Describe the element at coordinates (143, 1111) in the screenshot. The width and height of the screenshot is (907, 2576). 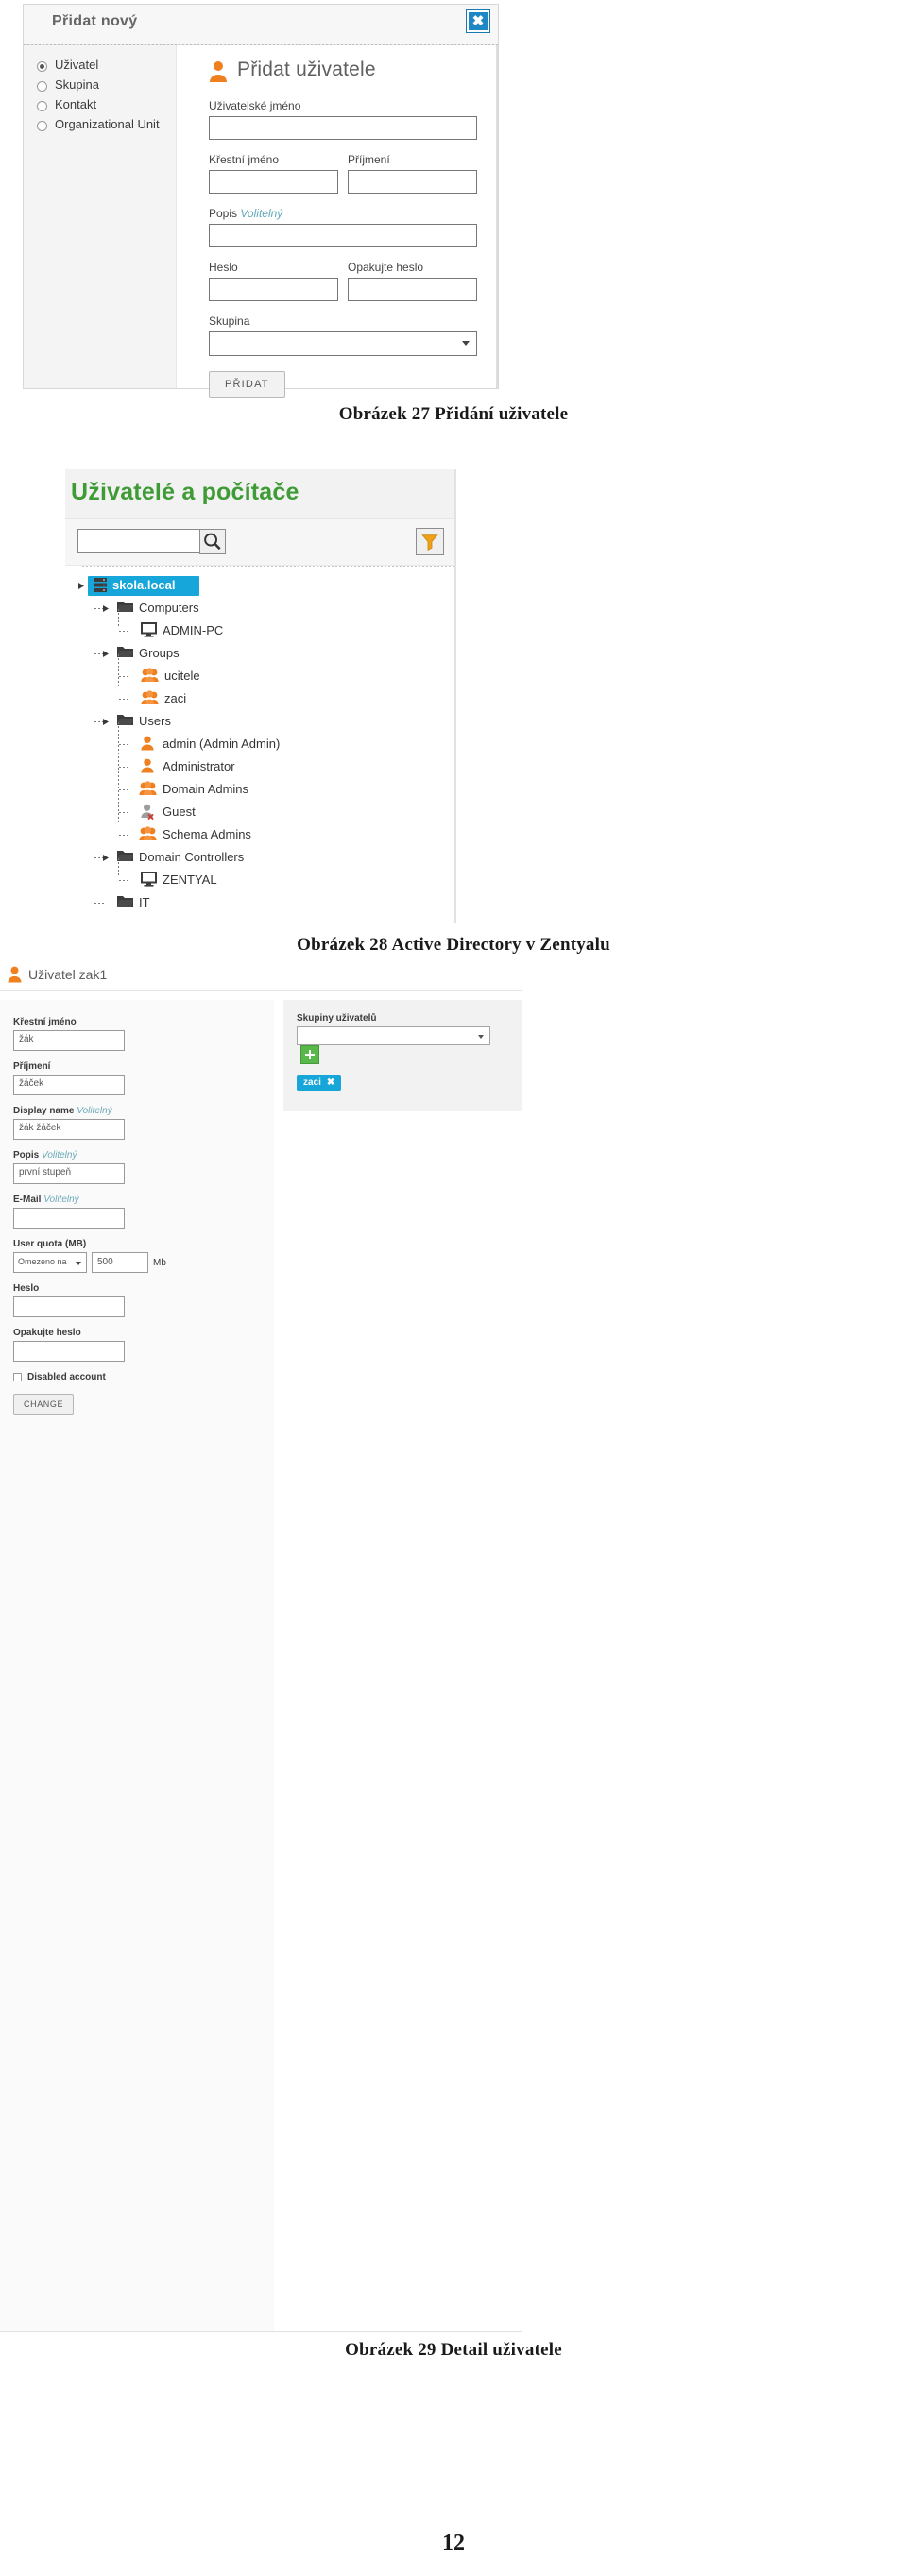
I see `field-label: Display name Volitelný` at that location.